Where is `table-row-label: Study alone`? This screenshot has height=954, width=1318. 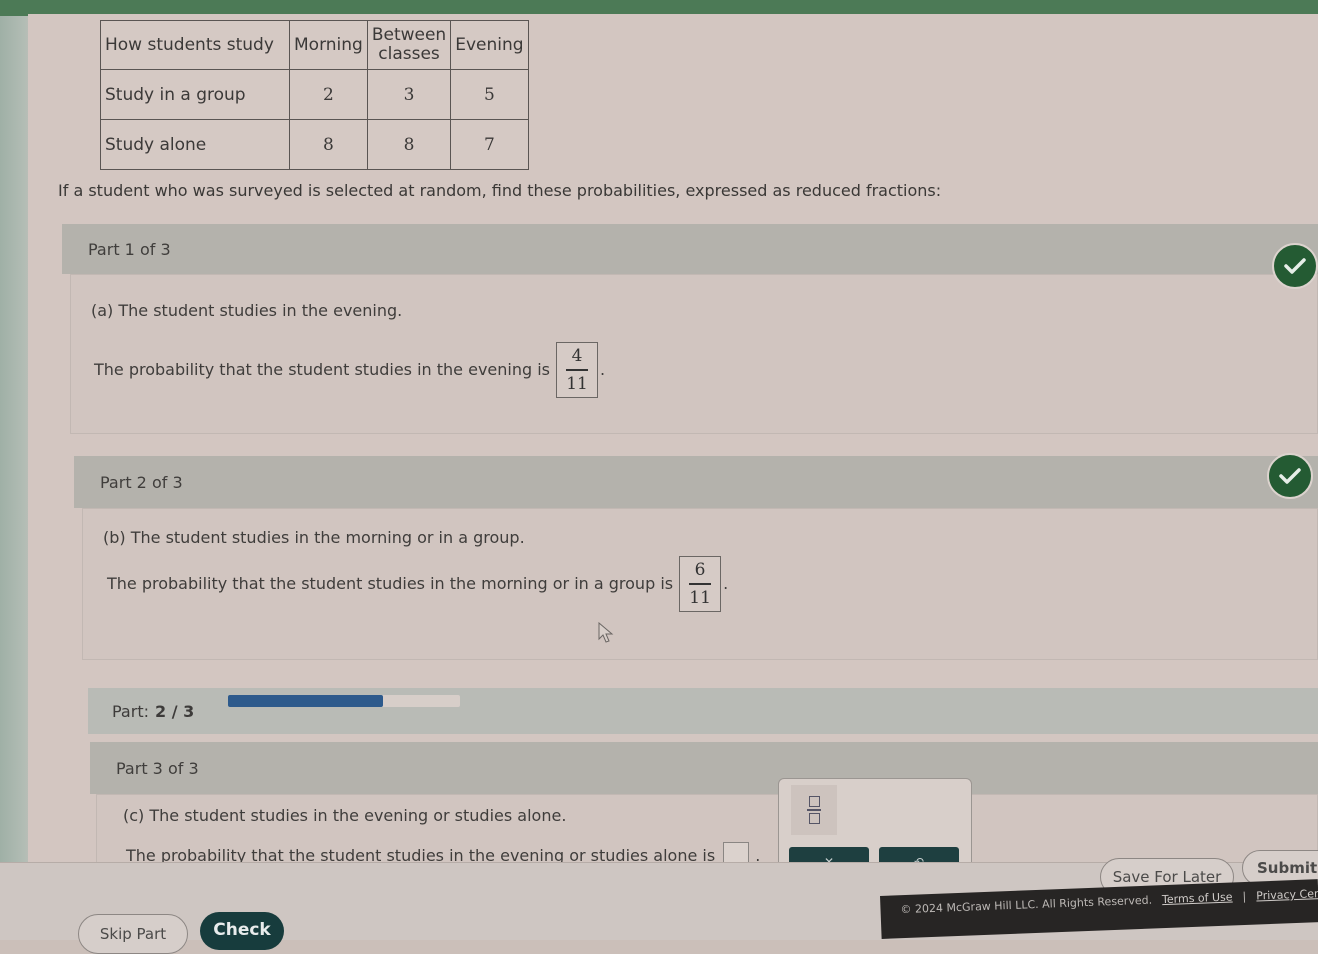 table-row-label: Study alone is located at coordinates (195, 144).